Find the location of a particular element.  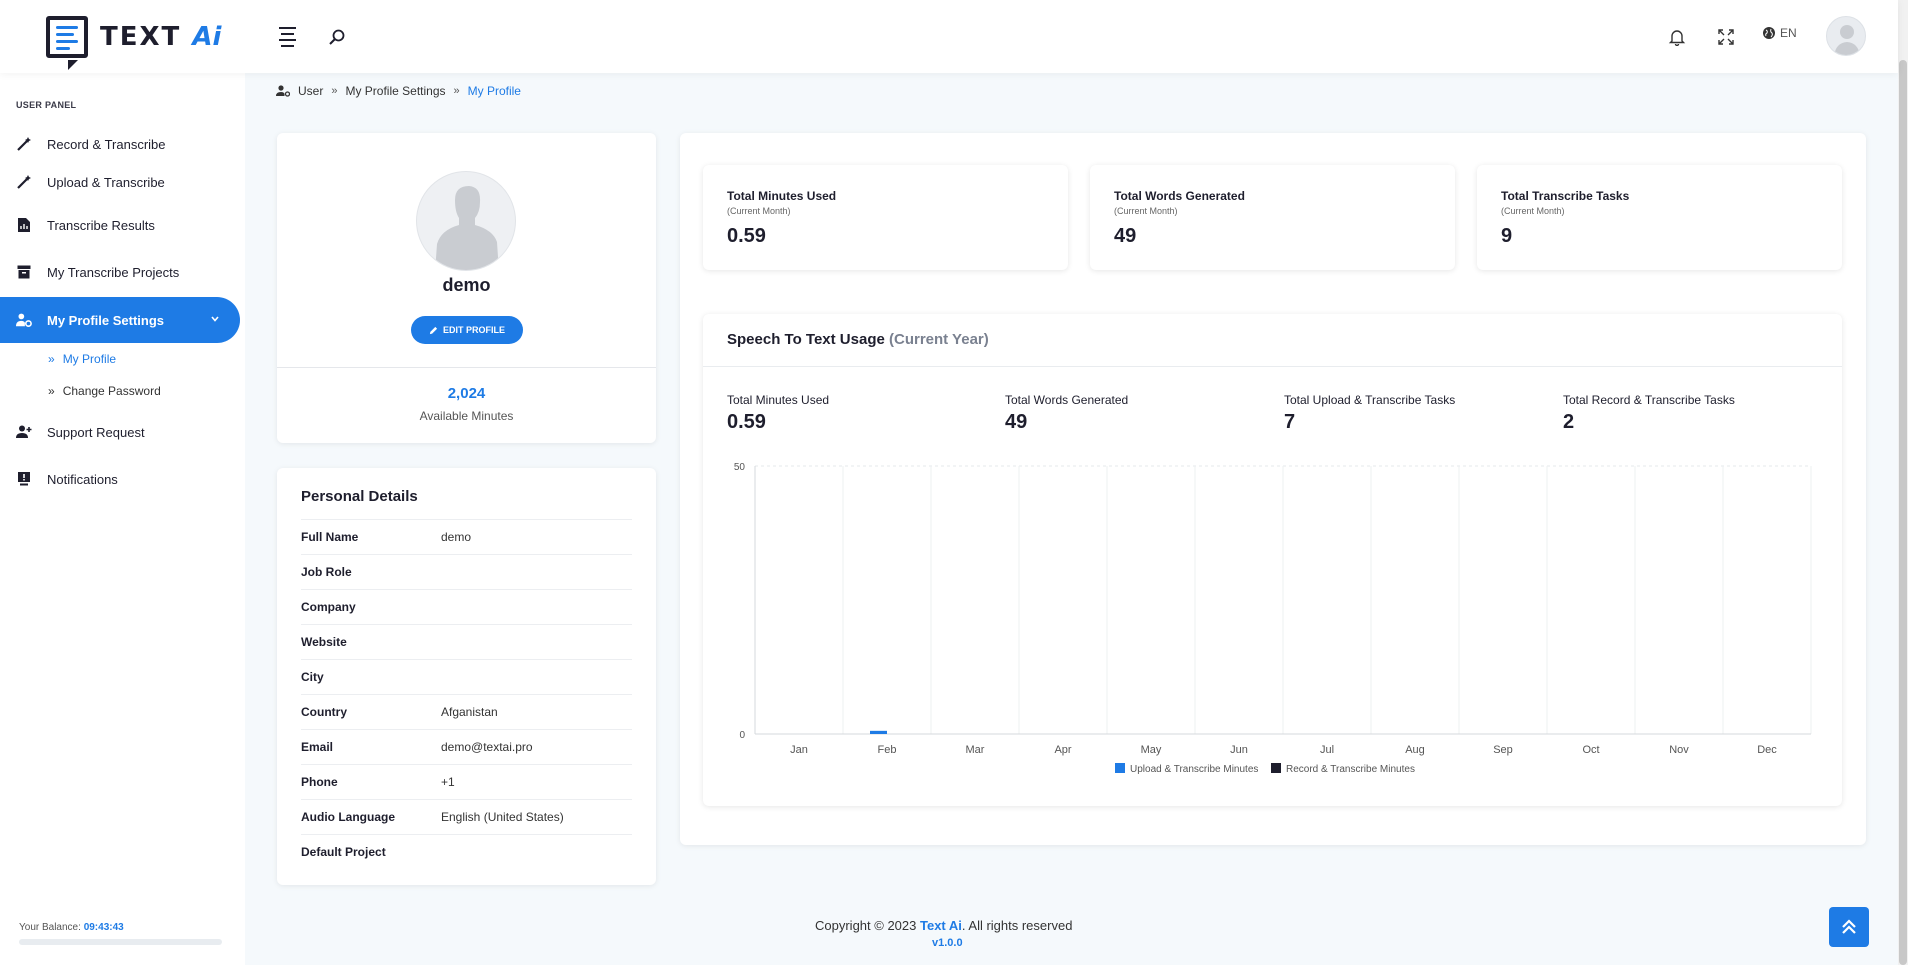

detail-value: demo@textai.pro is located at coordinates (487, 747).